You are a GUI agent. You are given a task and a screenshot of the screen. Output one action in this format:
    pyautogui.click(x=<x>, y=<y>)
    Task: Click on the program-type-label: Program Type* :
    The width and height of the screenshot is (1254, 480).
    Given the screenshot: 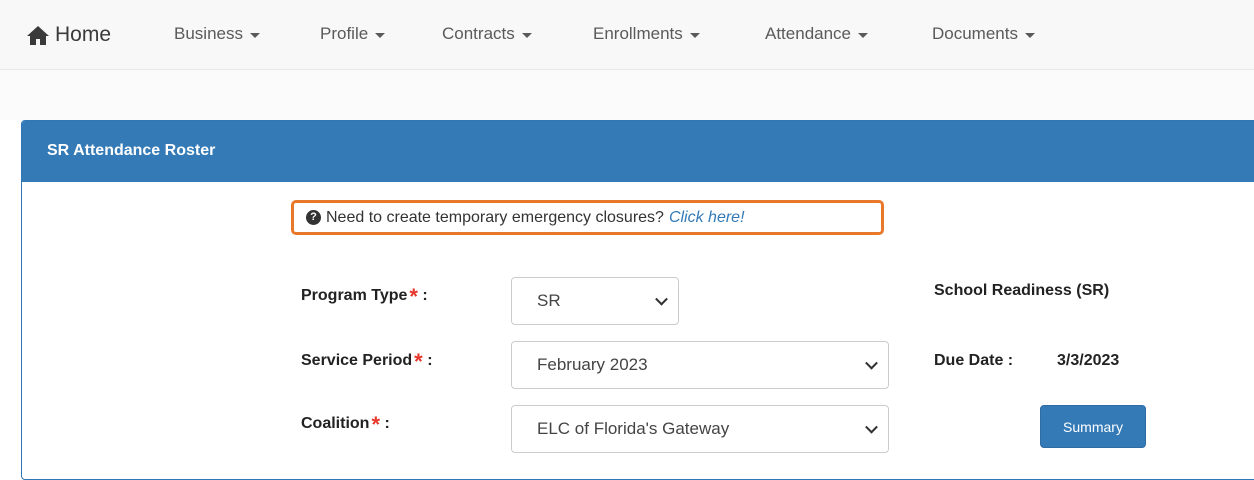 What is the action you would take?
    pyautogui.click(x=364, y=297)
    